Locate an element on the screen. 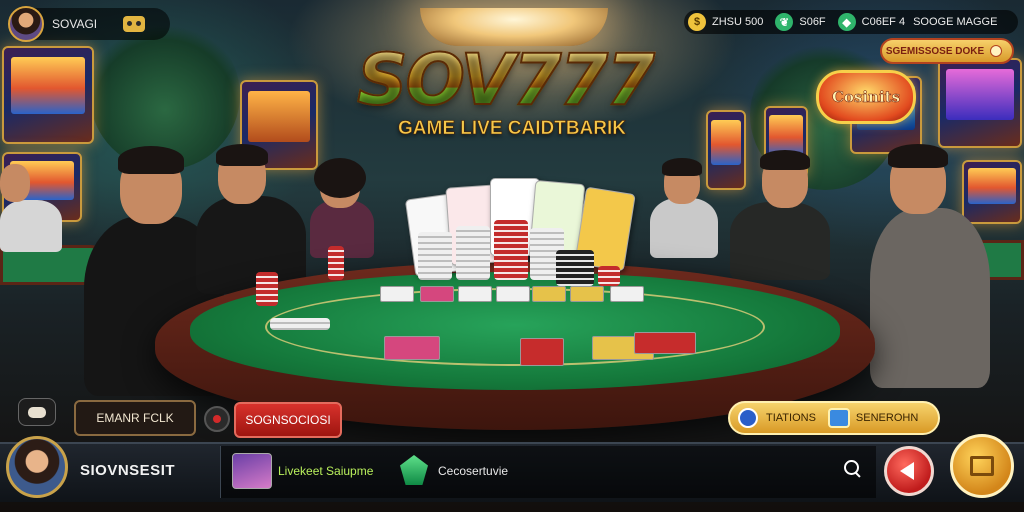 The width and height of the screenshot is (1024, 512). avatar is located at coordinates (26, 24).